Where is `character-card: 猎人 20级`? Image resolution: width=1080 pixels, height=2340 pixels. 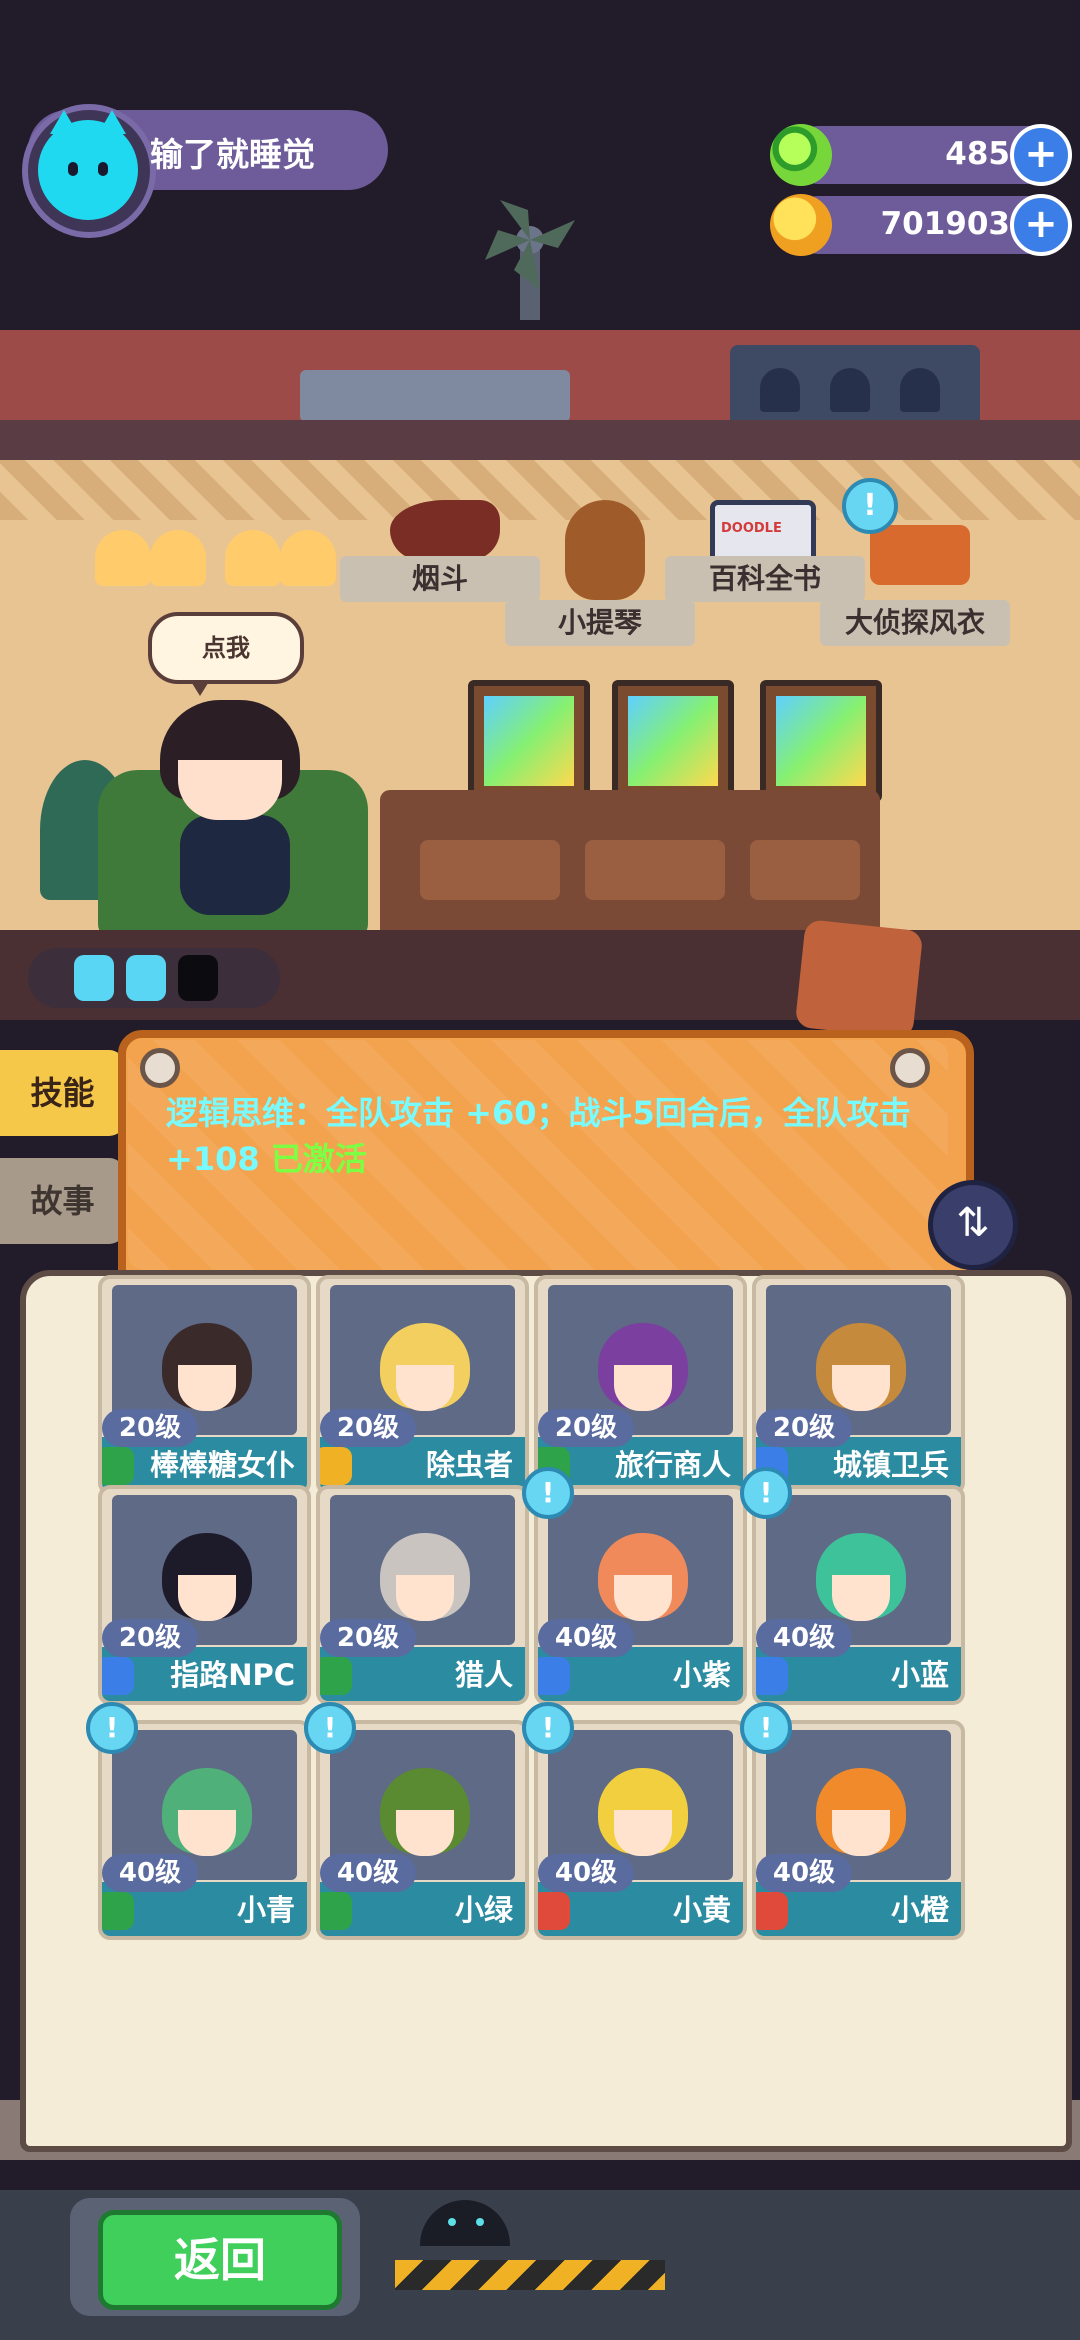 character-card: 猎人 20级 is located at coordinates (422, 1595).